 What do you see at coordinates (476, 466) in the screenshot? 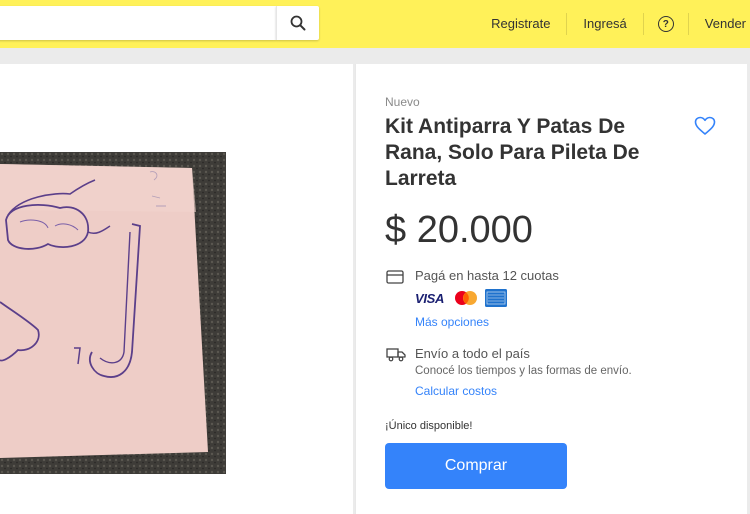
I see `buy-button: Comprar` at bounding box center [476, 466].